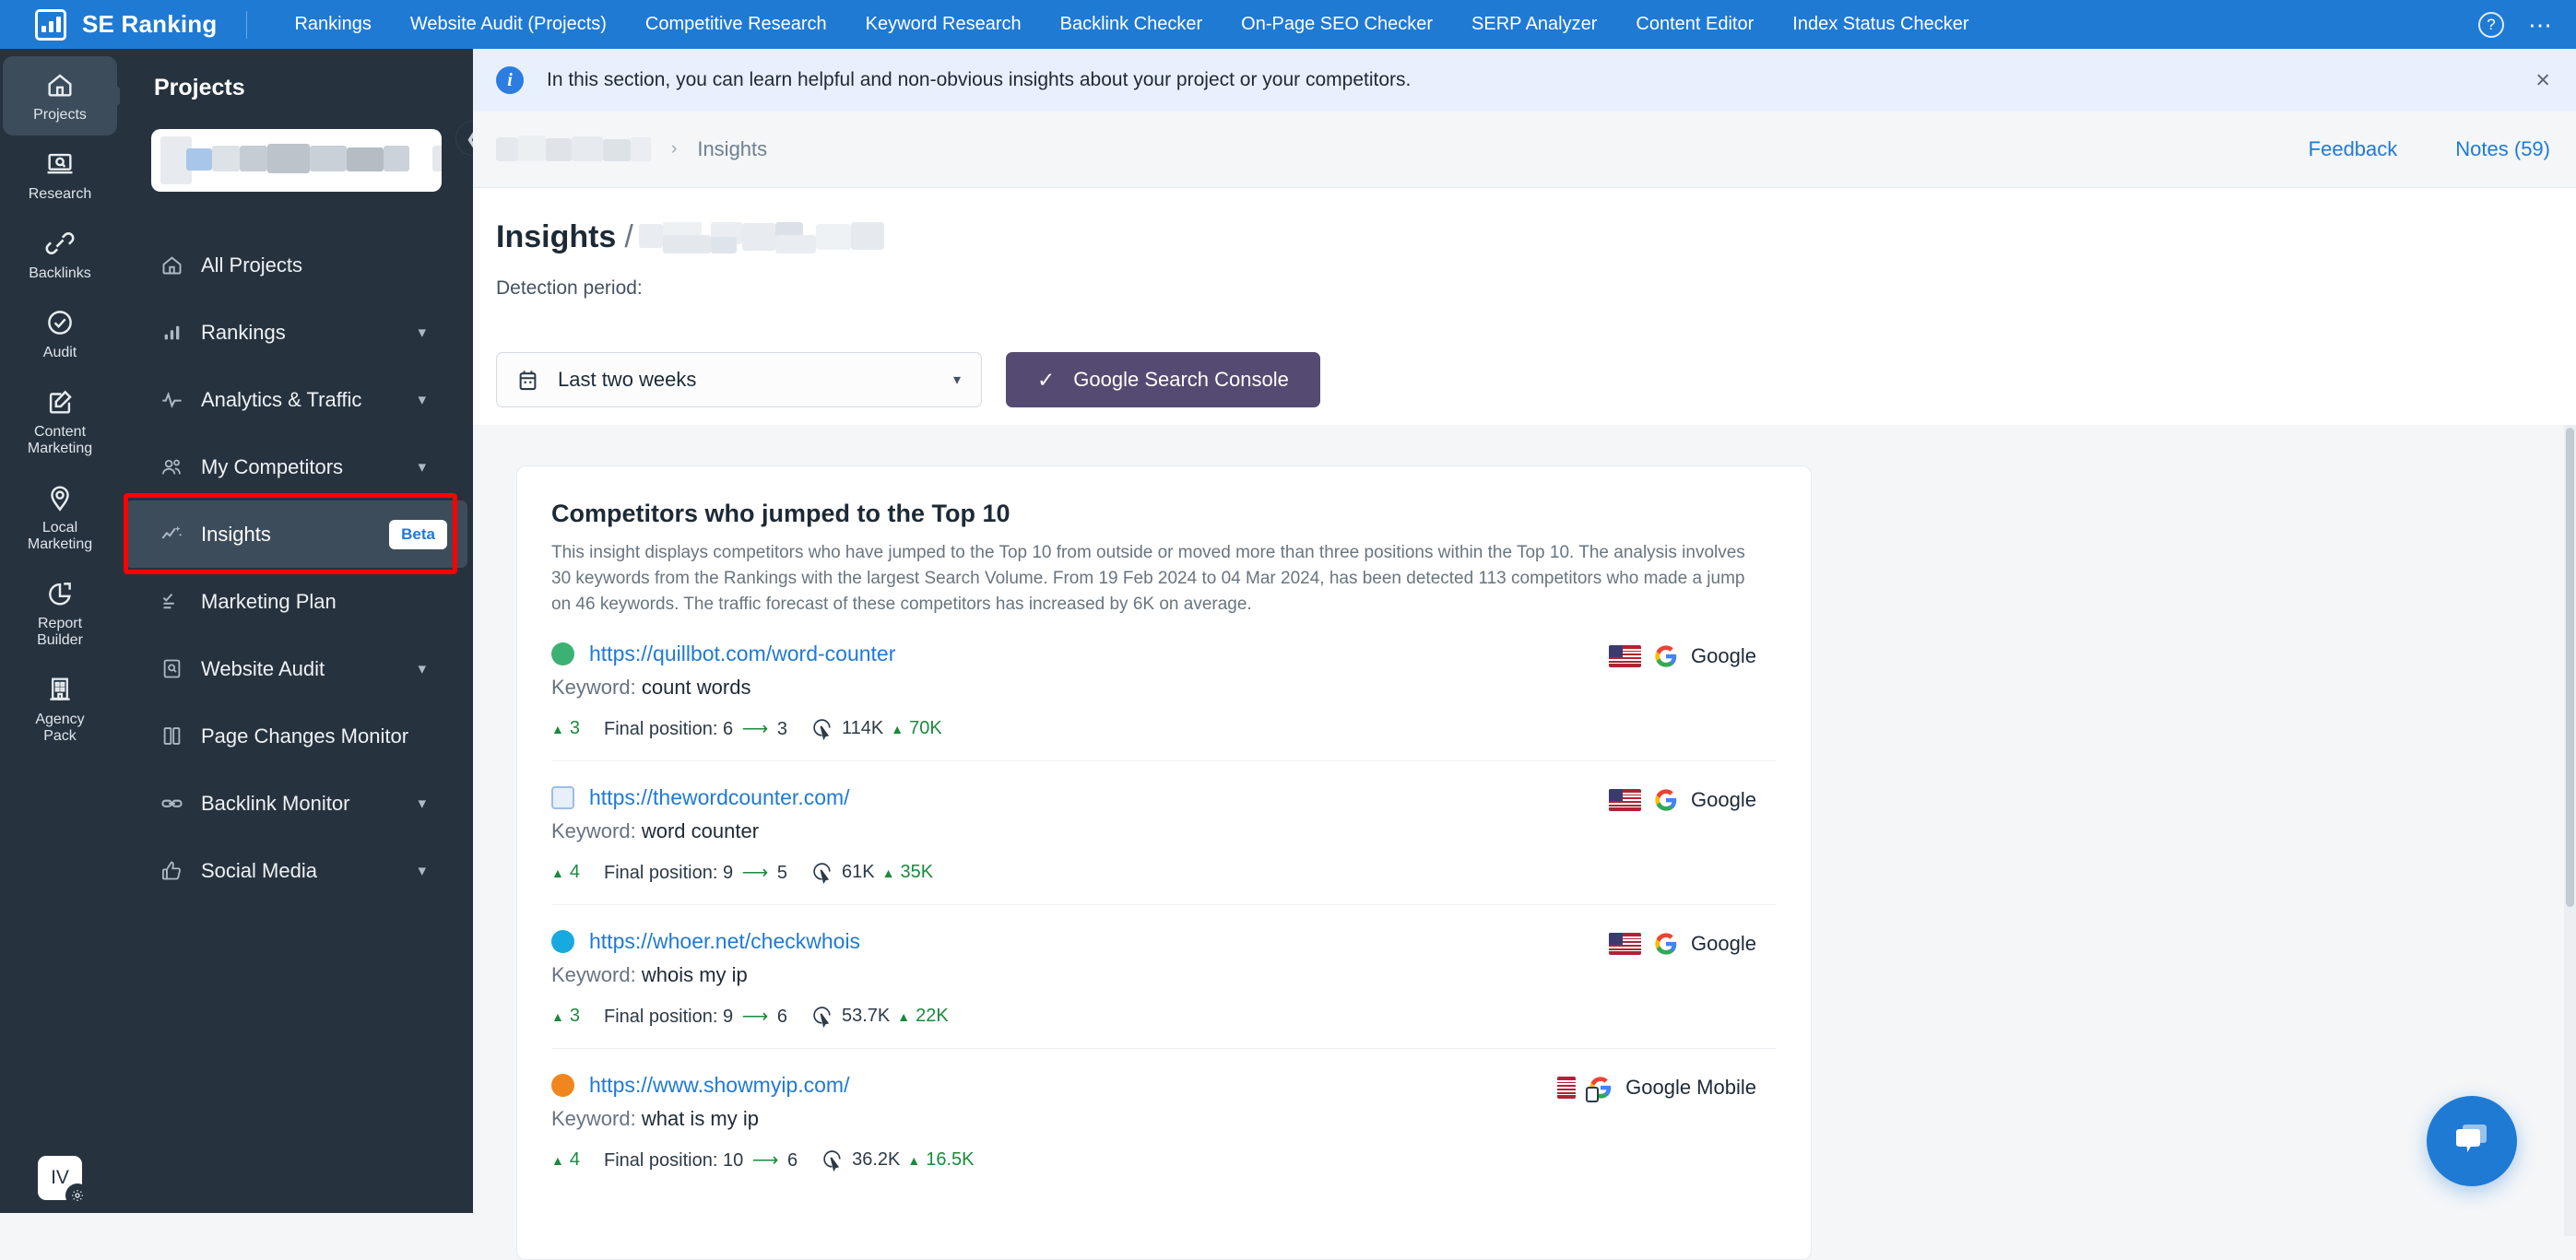  Describe the element at coordinates (719, 797) in the screenshot. I see `competitor-url-link: https://thewordcounter.com/` at that location.